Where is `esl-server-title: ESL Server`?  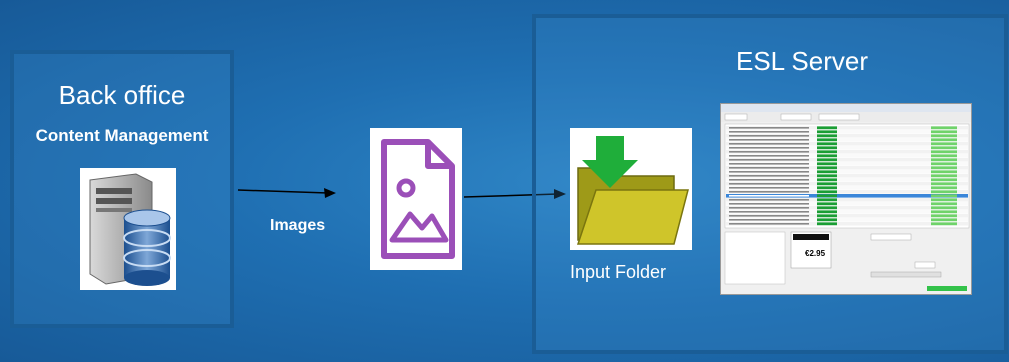 esl-server-title: ESL Server is located at coordinates (802, 61).